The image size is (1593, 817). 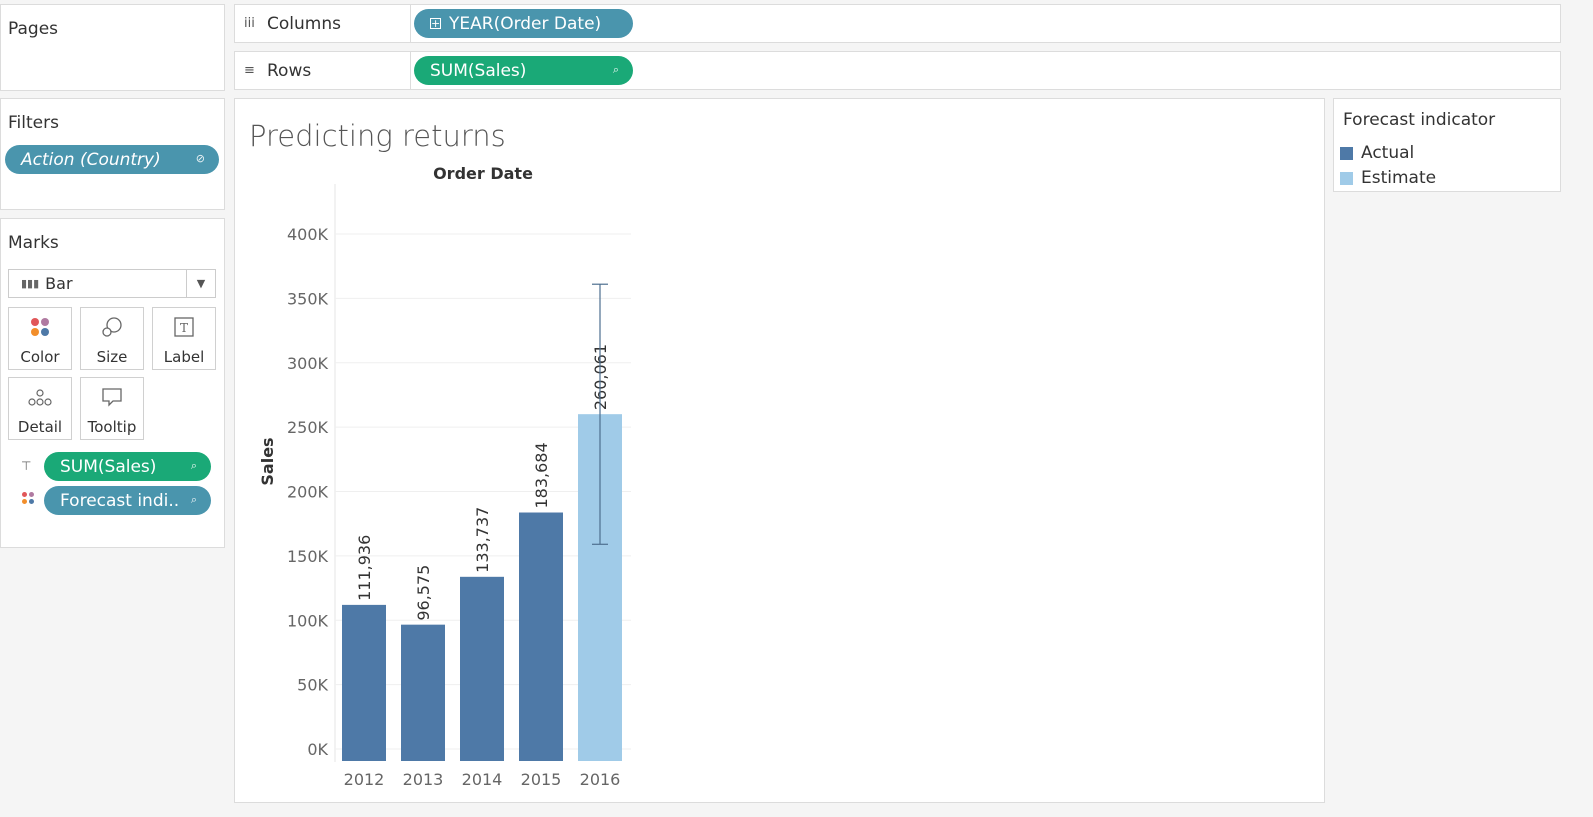 What do you see at coordinates (308, 492) in the screenshot?
I see `y-tick-label: 200K` at bounding box center [308, 492].